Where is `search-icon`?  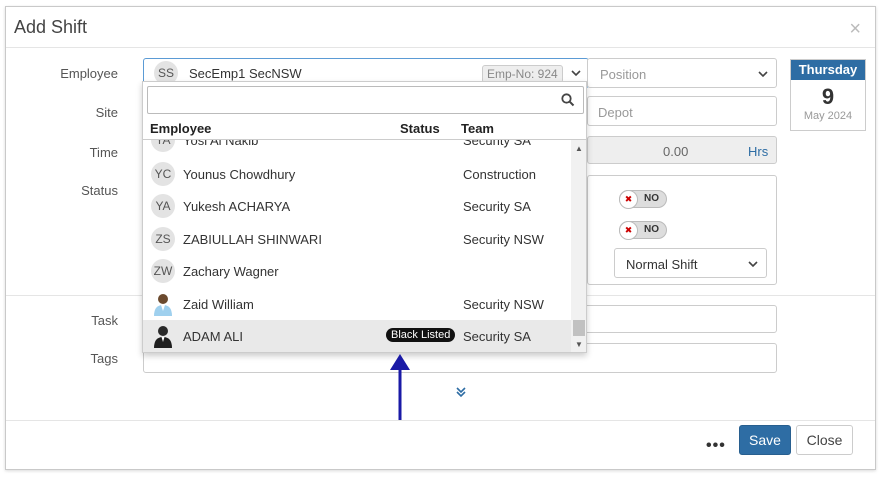 search-icon is located at coordinates (568, 100).